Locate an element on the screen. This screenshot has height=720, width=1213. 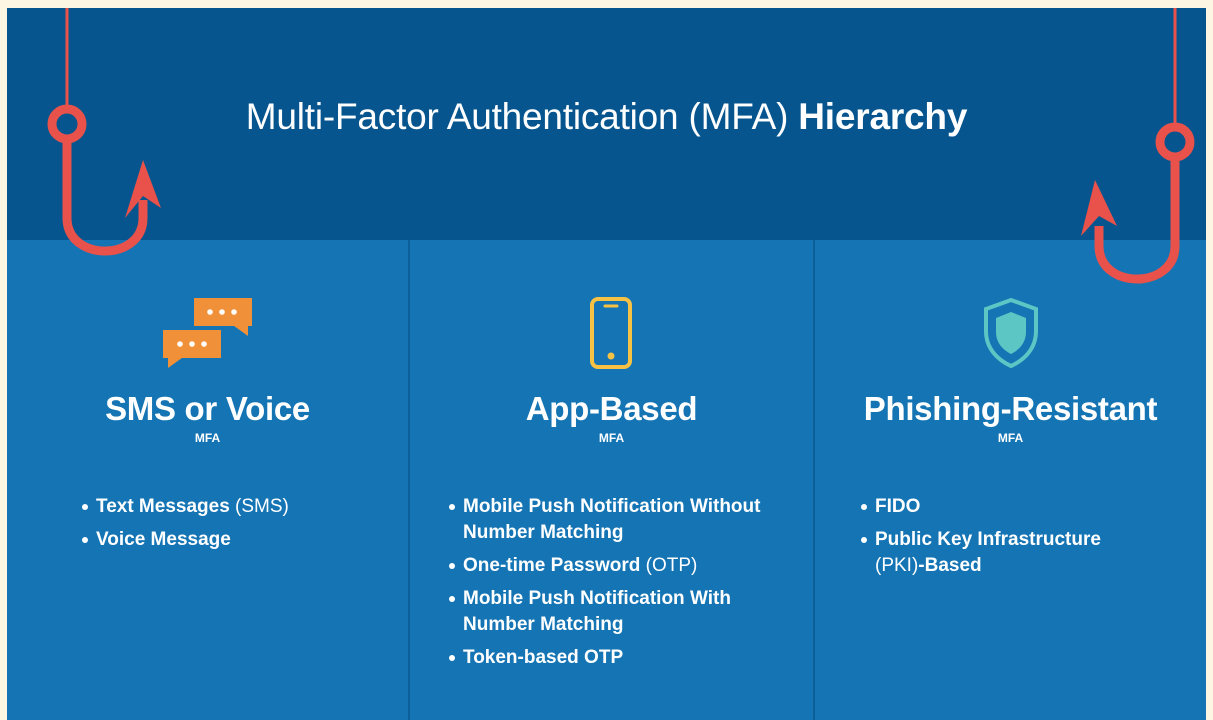
title-bold: Hierarchy is located at coordinates (883, 116).